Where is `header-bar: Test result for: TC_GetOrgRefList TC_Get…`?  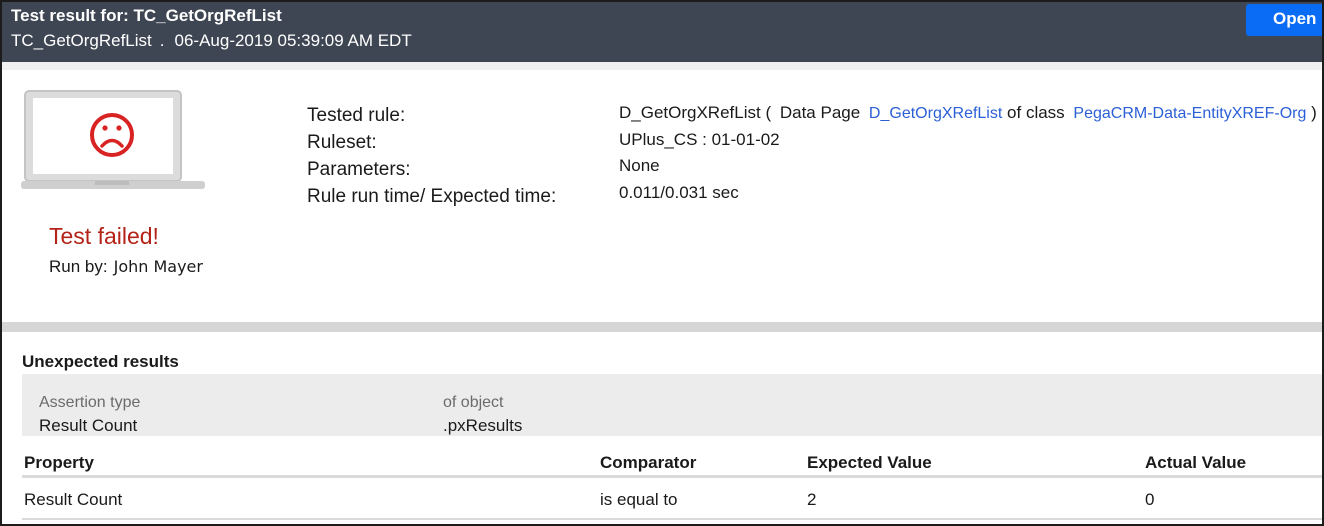 header-bar: Test result for: TC_GetOrgRefList TC_Get… is located at coordinates (662, 32).